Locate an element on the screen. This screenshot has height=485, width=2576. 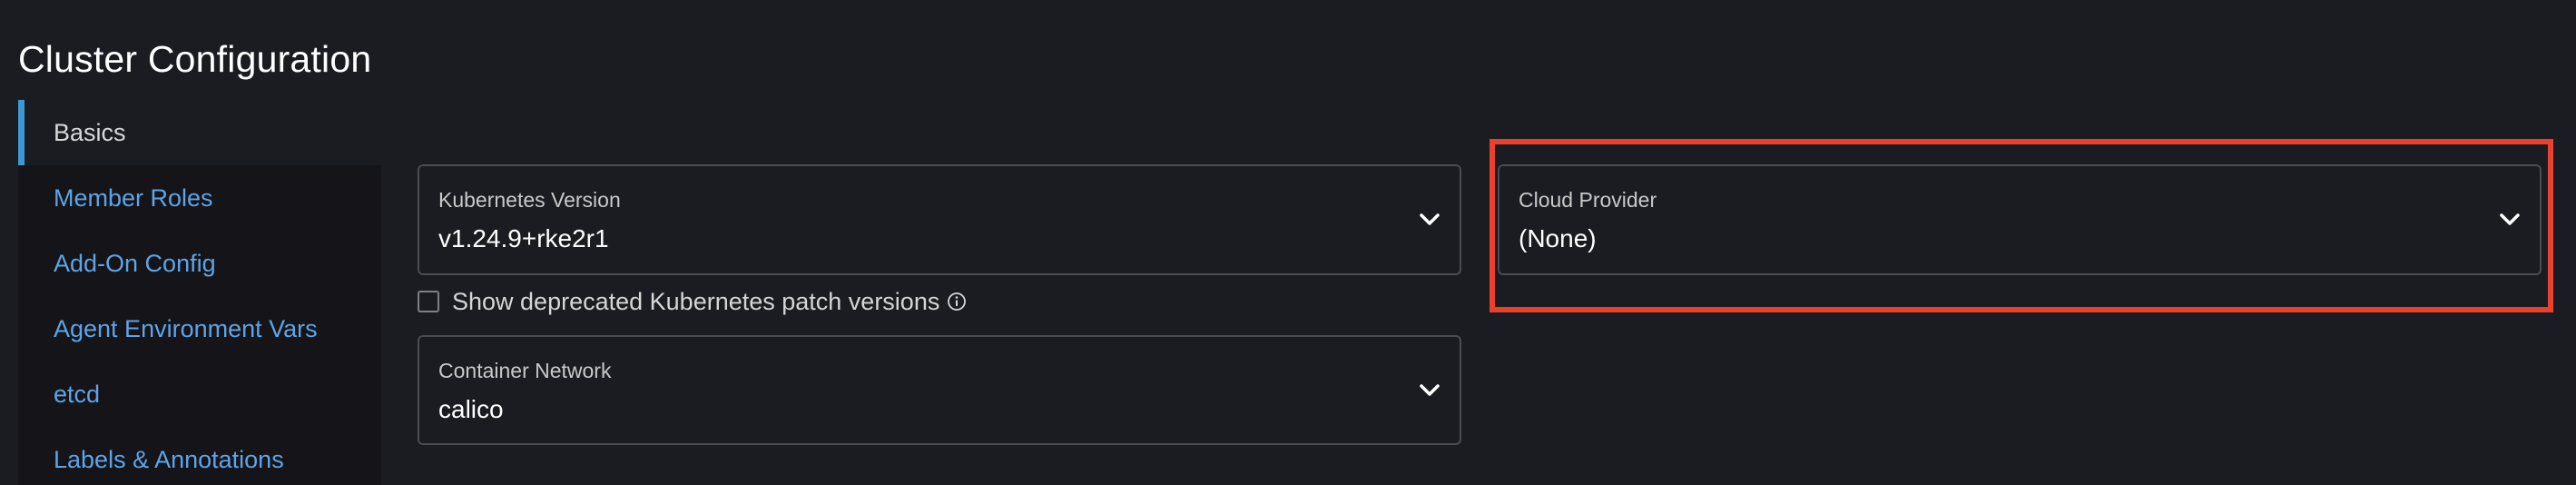
kubernetes-version-value: v1.24.9+rke2r1 is located at coordinates (523, 238).